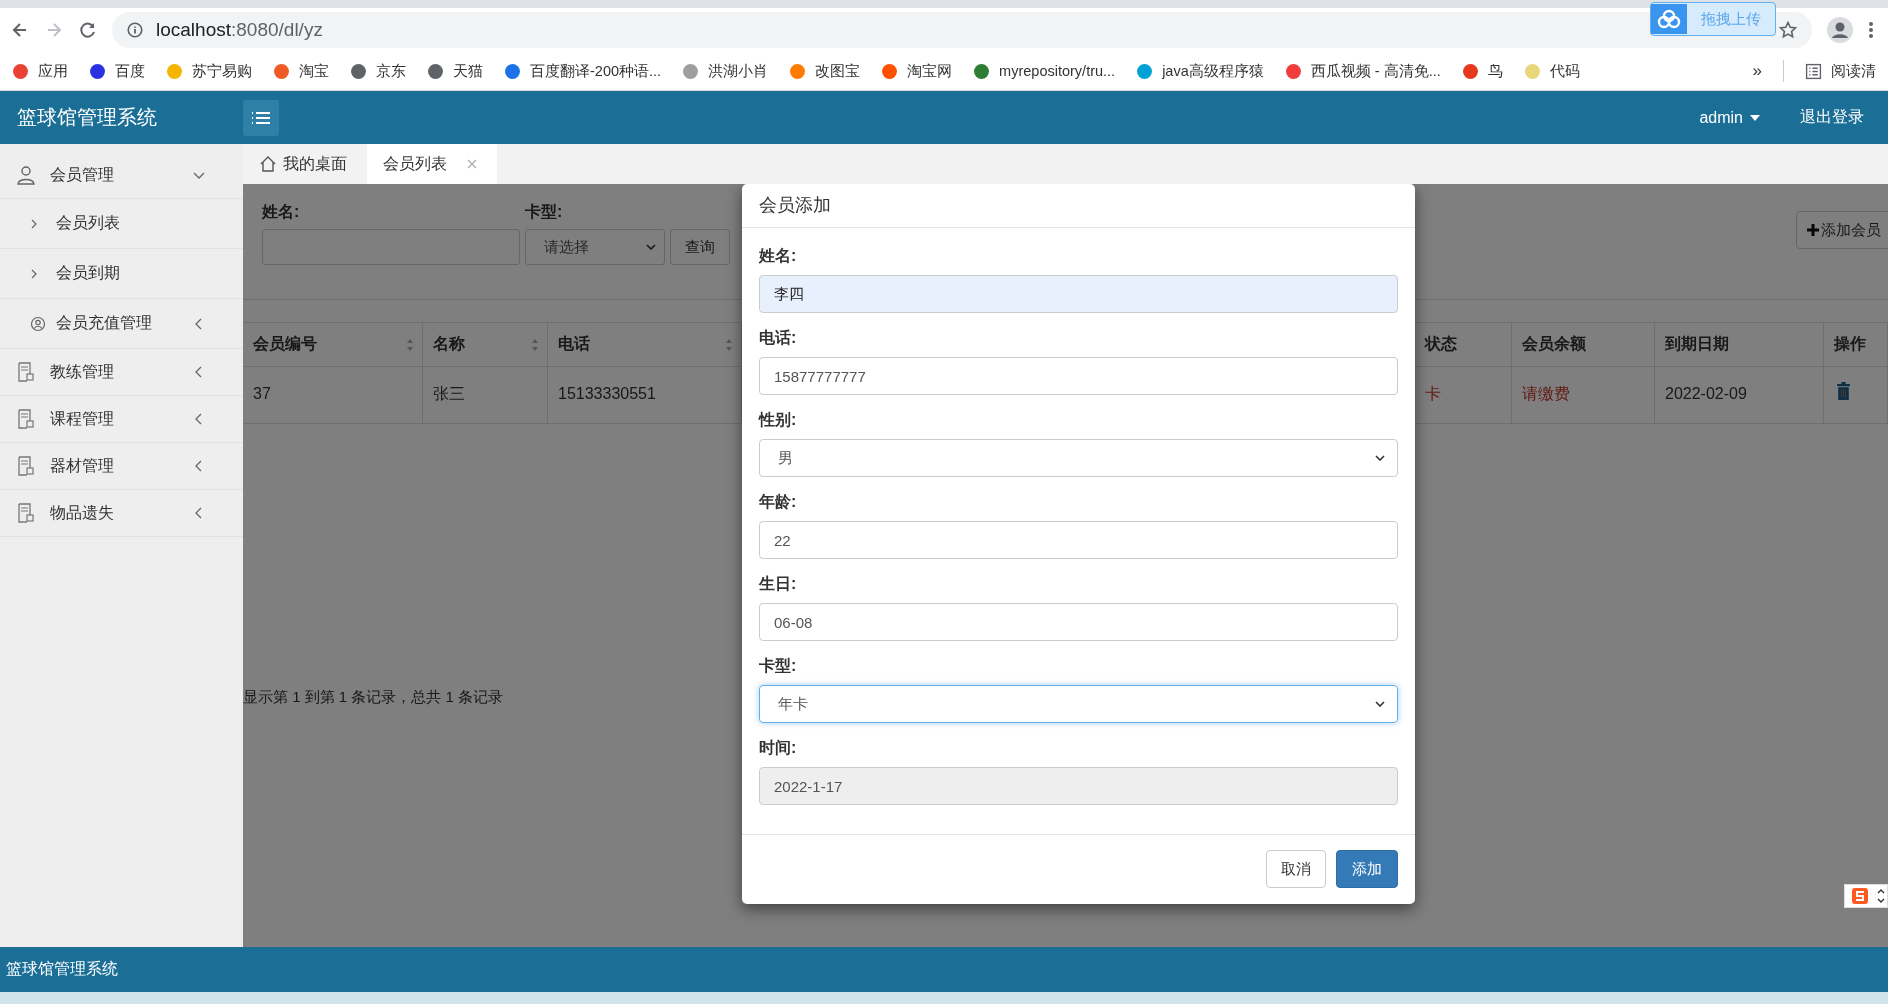 The width and height of the screenshot is (1888, 1004). I want to click on table-cell: 37, so click(262, 394).